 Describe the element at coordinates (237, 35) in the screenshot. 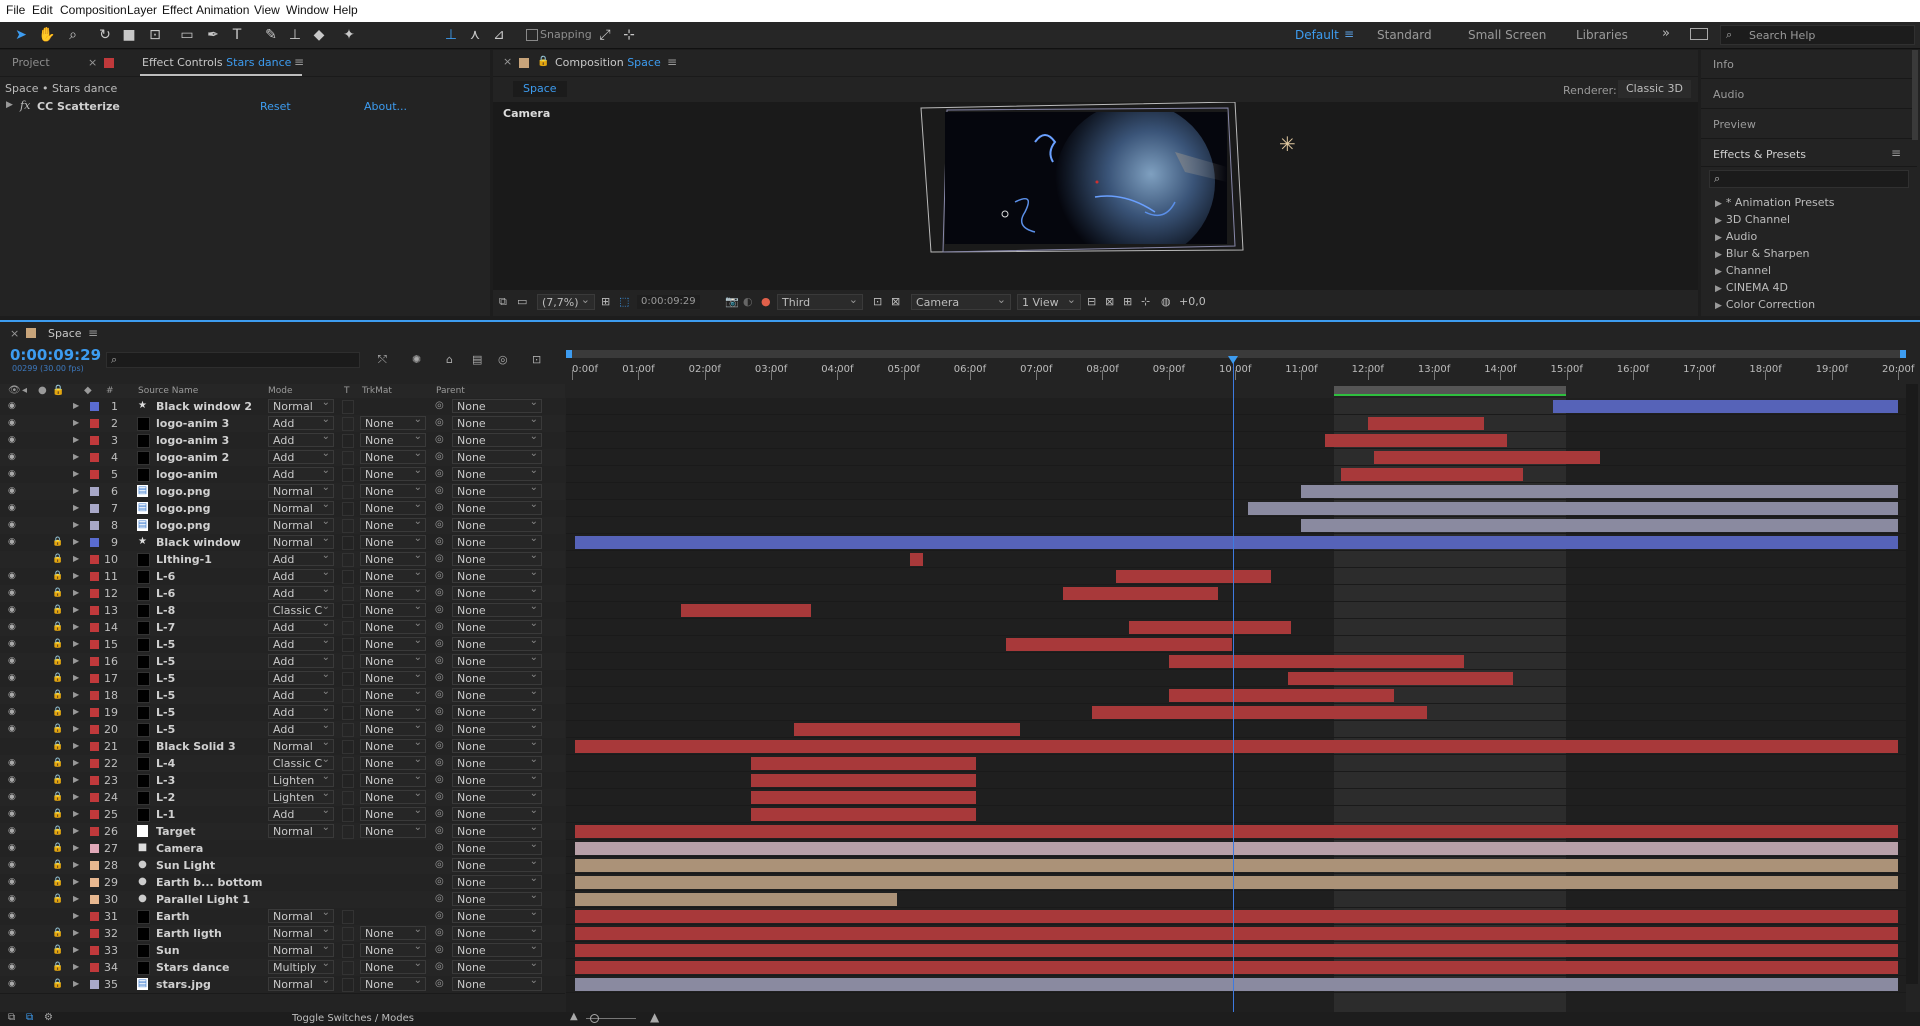

I see `type-tool-icon: T` at that location.